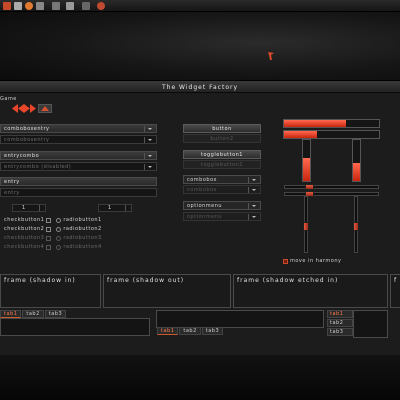  What do you see at coordinates (56, 6) in the screenshot?
I see `settings-icon` at bounding box center [56, 6].